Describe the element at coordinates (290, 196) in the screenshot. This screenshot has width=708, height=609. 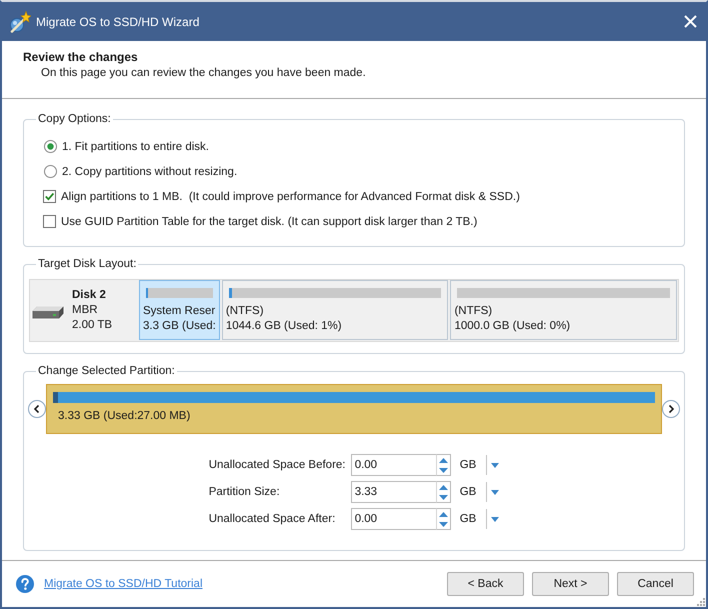
I see `option-label: Align partitions to 1 MB. (It could improve performance for Advanced Format disk & SSD.)` at that location.